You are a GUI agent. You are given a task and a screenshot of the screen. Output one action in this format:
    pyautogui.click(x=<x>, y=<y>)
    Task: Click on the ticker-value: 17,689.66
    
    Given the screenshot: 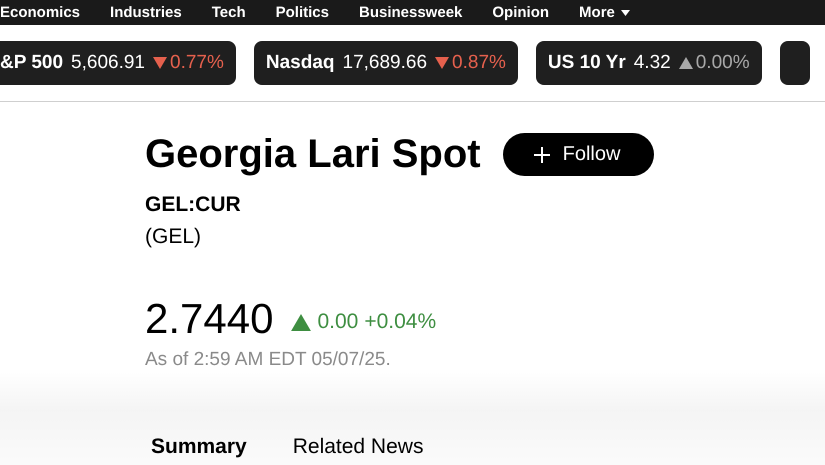 What is the action you would take?
    pyautogui.click(x=385, y=63)
    